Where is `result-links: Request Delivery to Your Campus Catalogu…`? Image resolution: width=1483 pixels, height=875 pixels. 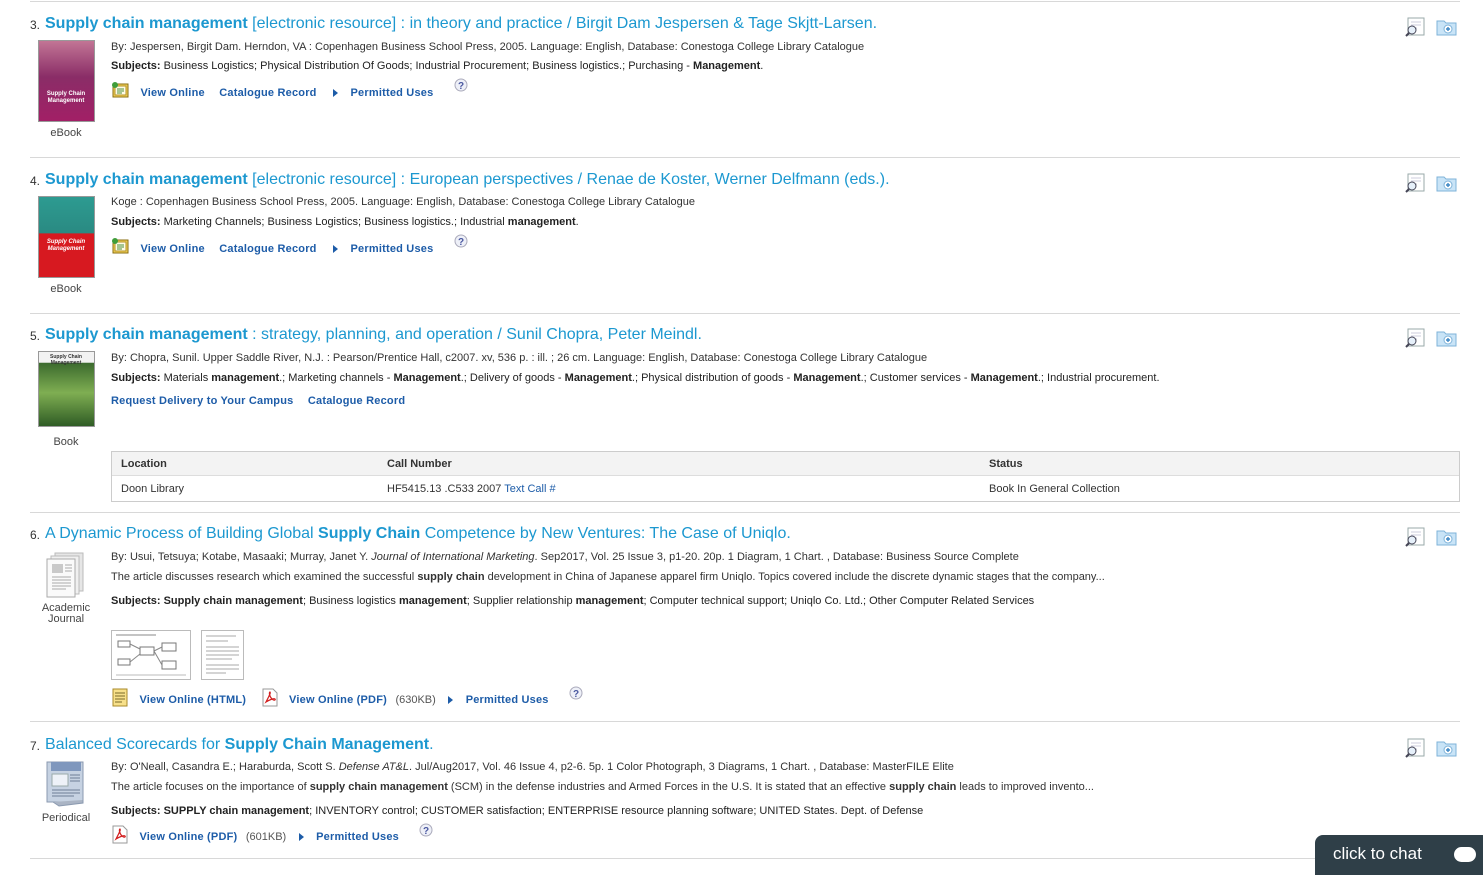 result-links: Request Delivery to Your Campus Catalogu… is located at coordinates (263, 403).